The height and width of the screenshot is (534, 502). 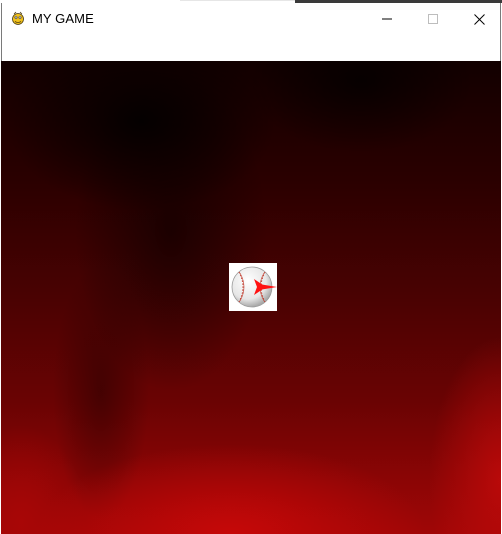 I want to click on client-top-area, so click(x=251, y=48).